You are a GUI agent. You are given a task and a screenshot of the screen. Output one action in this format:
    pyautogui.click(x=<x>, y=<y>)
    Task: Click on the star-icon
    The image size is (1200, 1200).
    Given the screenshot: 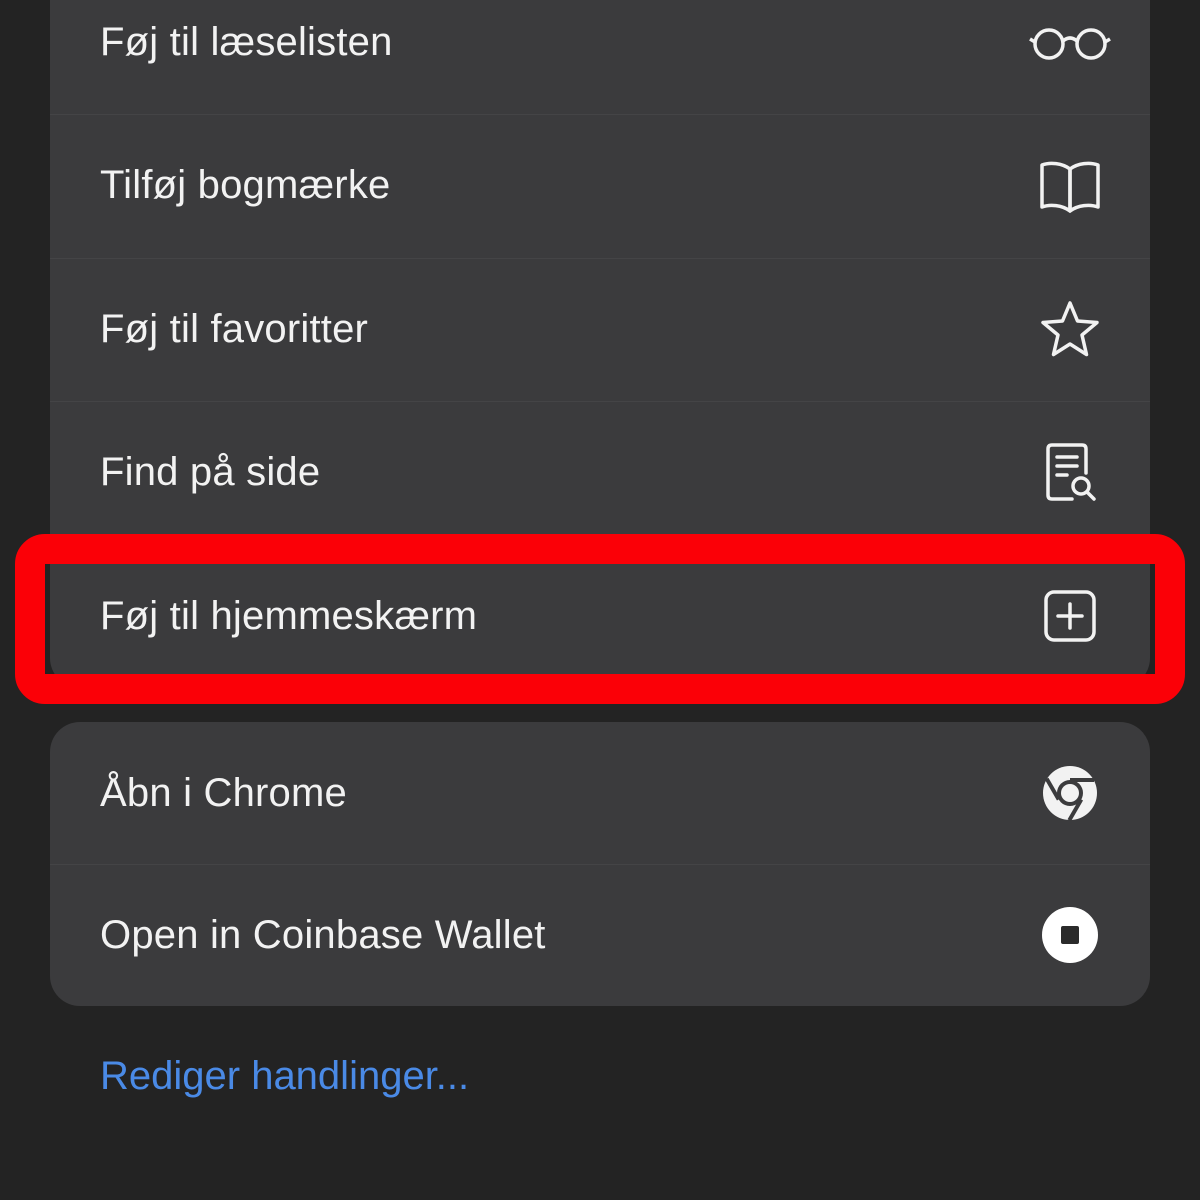 What is the action you would take?
    pyautogui.click(x=1070, y=329)
    